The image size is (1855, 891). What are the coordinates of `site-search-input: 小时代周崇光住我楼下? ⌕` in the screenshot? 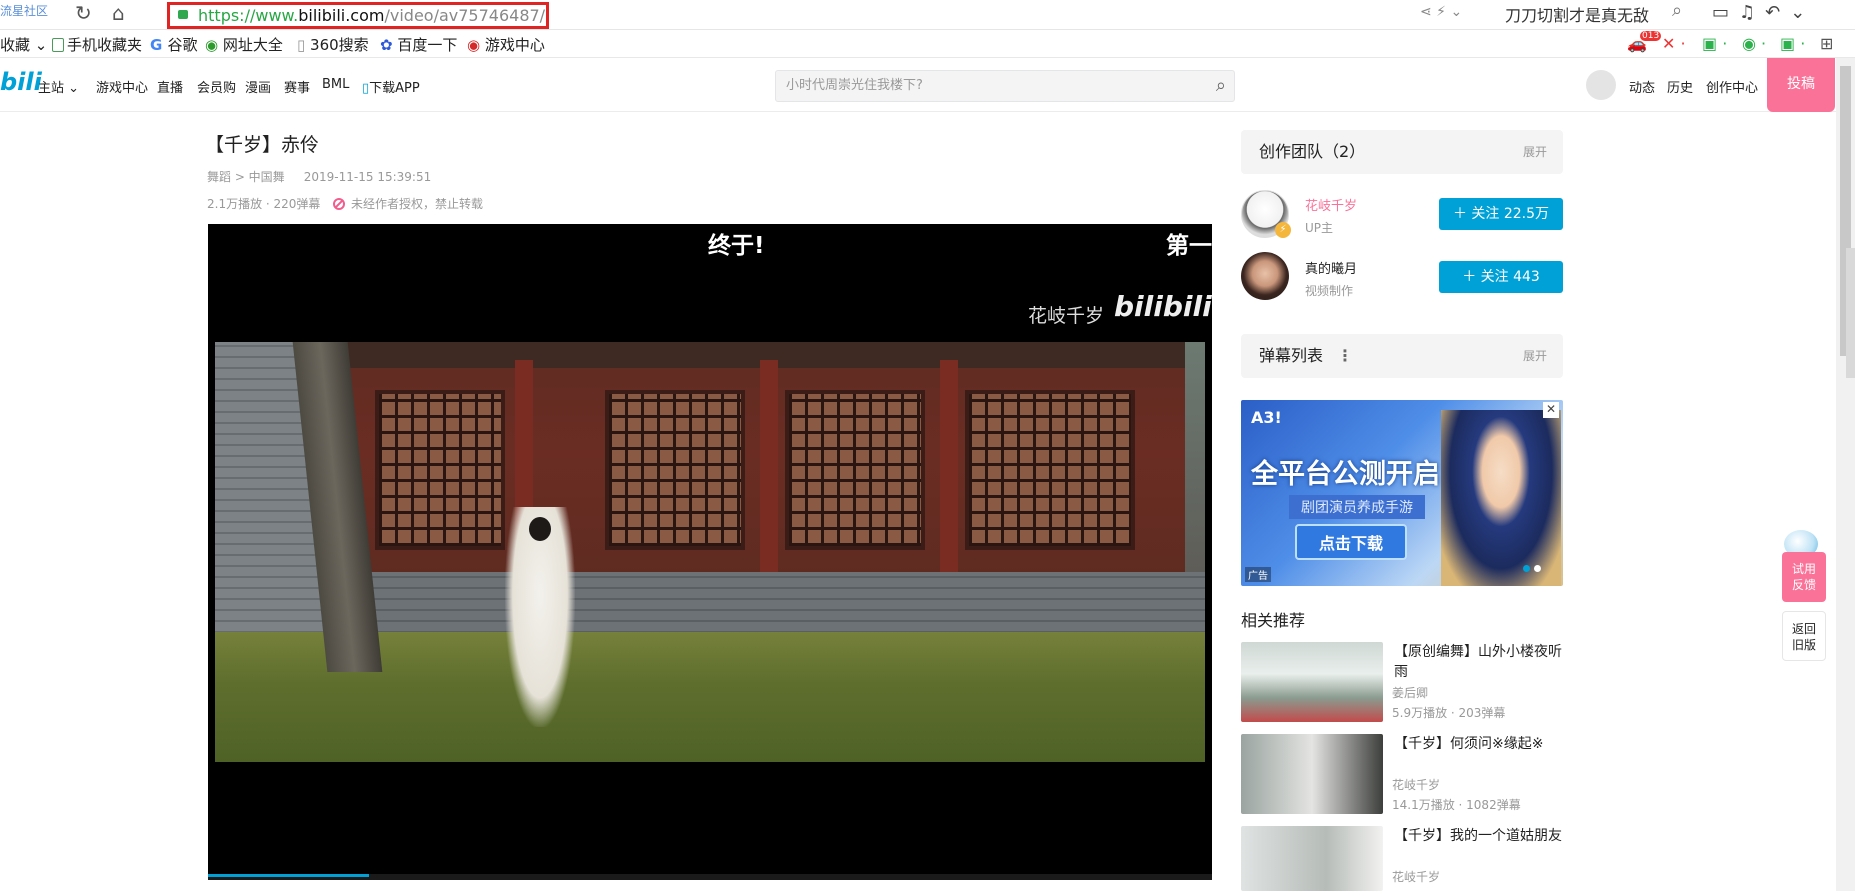 It's located at (1005, 86).